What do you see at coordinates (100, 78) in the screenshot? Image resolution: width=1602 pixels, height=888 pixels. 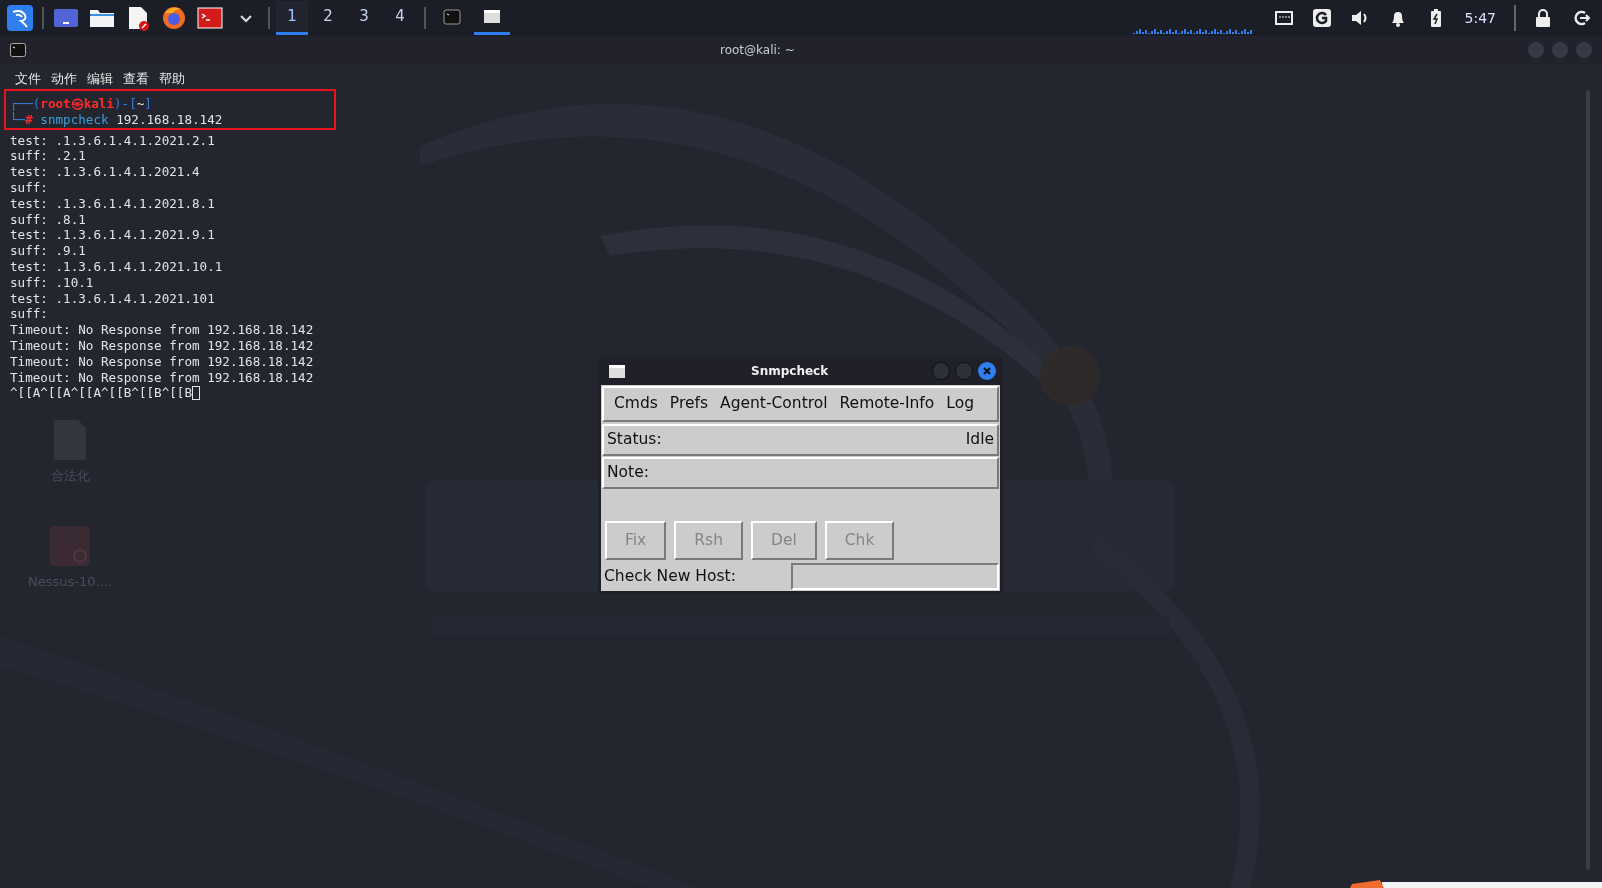 I see `menu-item: 编辑` at bounding box center [100, 78].